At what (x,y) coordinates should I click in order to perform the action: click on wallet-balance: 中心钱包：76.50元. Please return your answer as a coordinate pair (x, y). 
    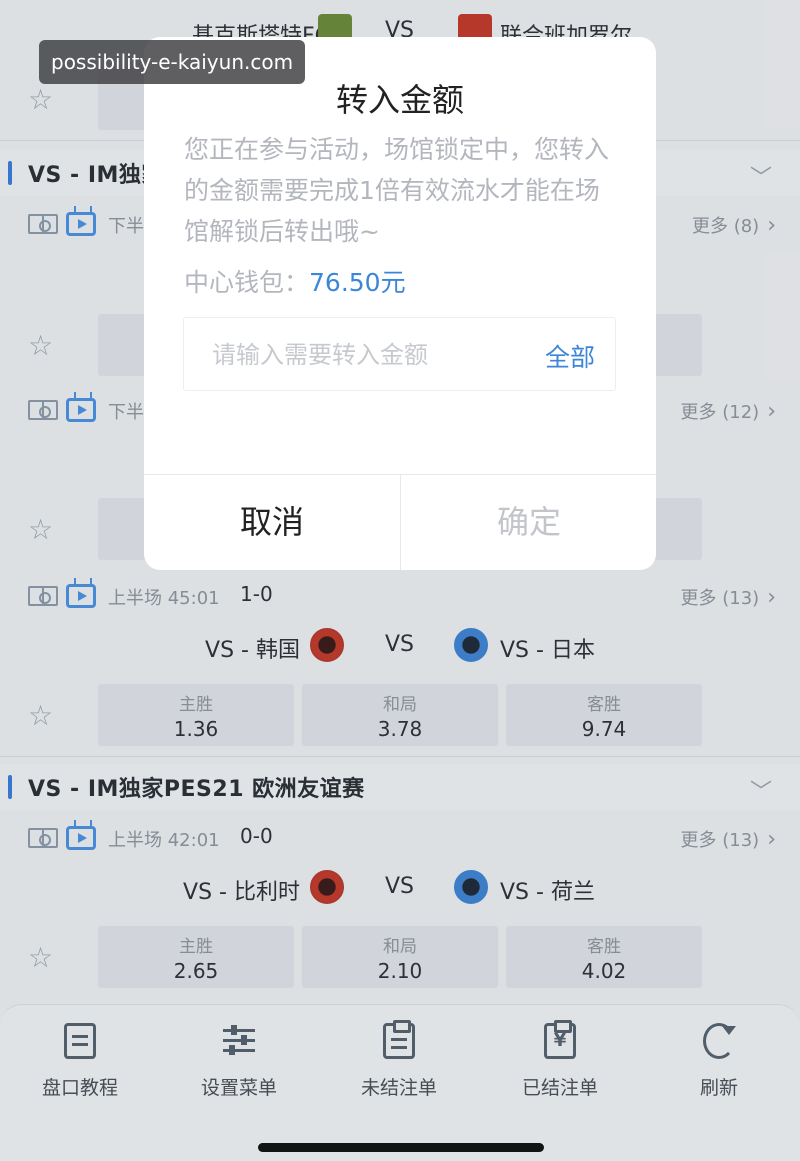
    Looking at the image, I should click on (295, 281).